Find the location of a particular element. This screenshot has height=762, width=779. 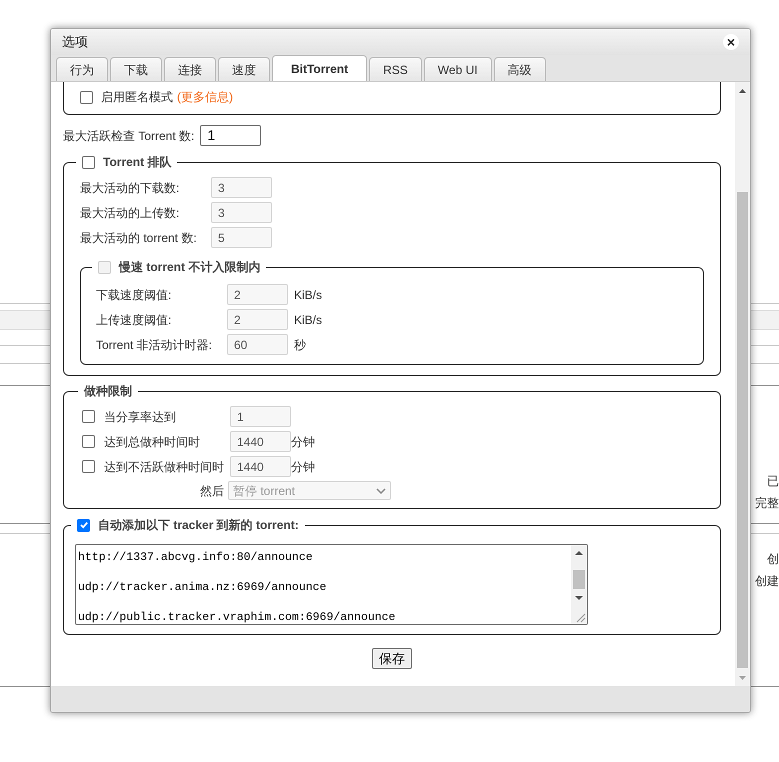

unit-label: 秒 is located at coordinates (300, 345).